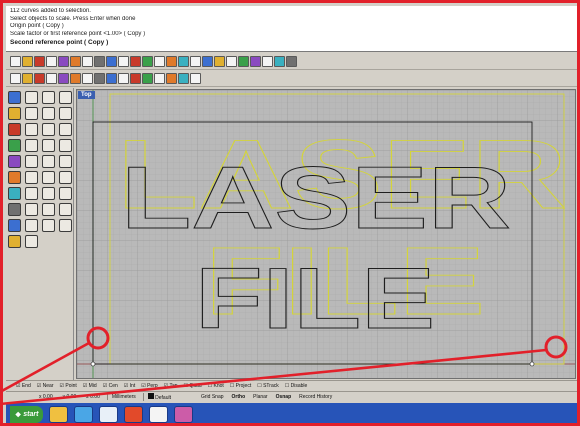 This screenshot has height=426, width=580. Describe the element at coordinates (39, 61) in the screenshot. I see `save-icon` at that location.